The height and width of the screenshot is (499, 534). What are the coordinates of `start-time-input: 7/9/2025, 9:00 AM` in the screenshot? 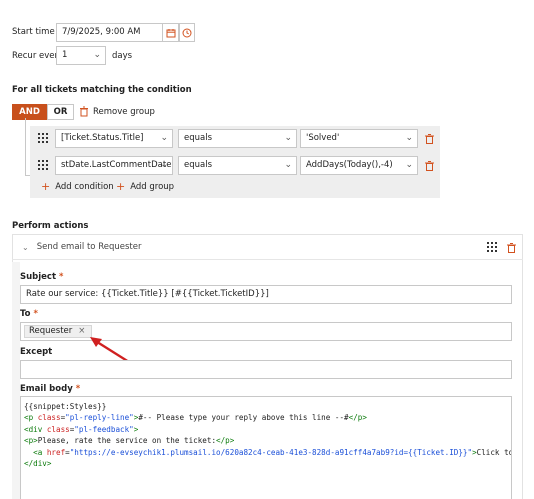 It's located at (109, 32).